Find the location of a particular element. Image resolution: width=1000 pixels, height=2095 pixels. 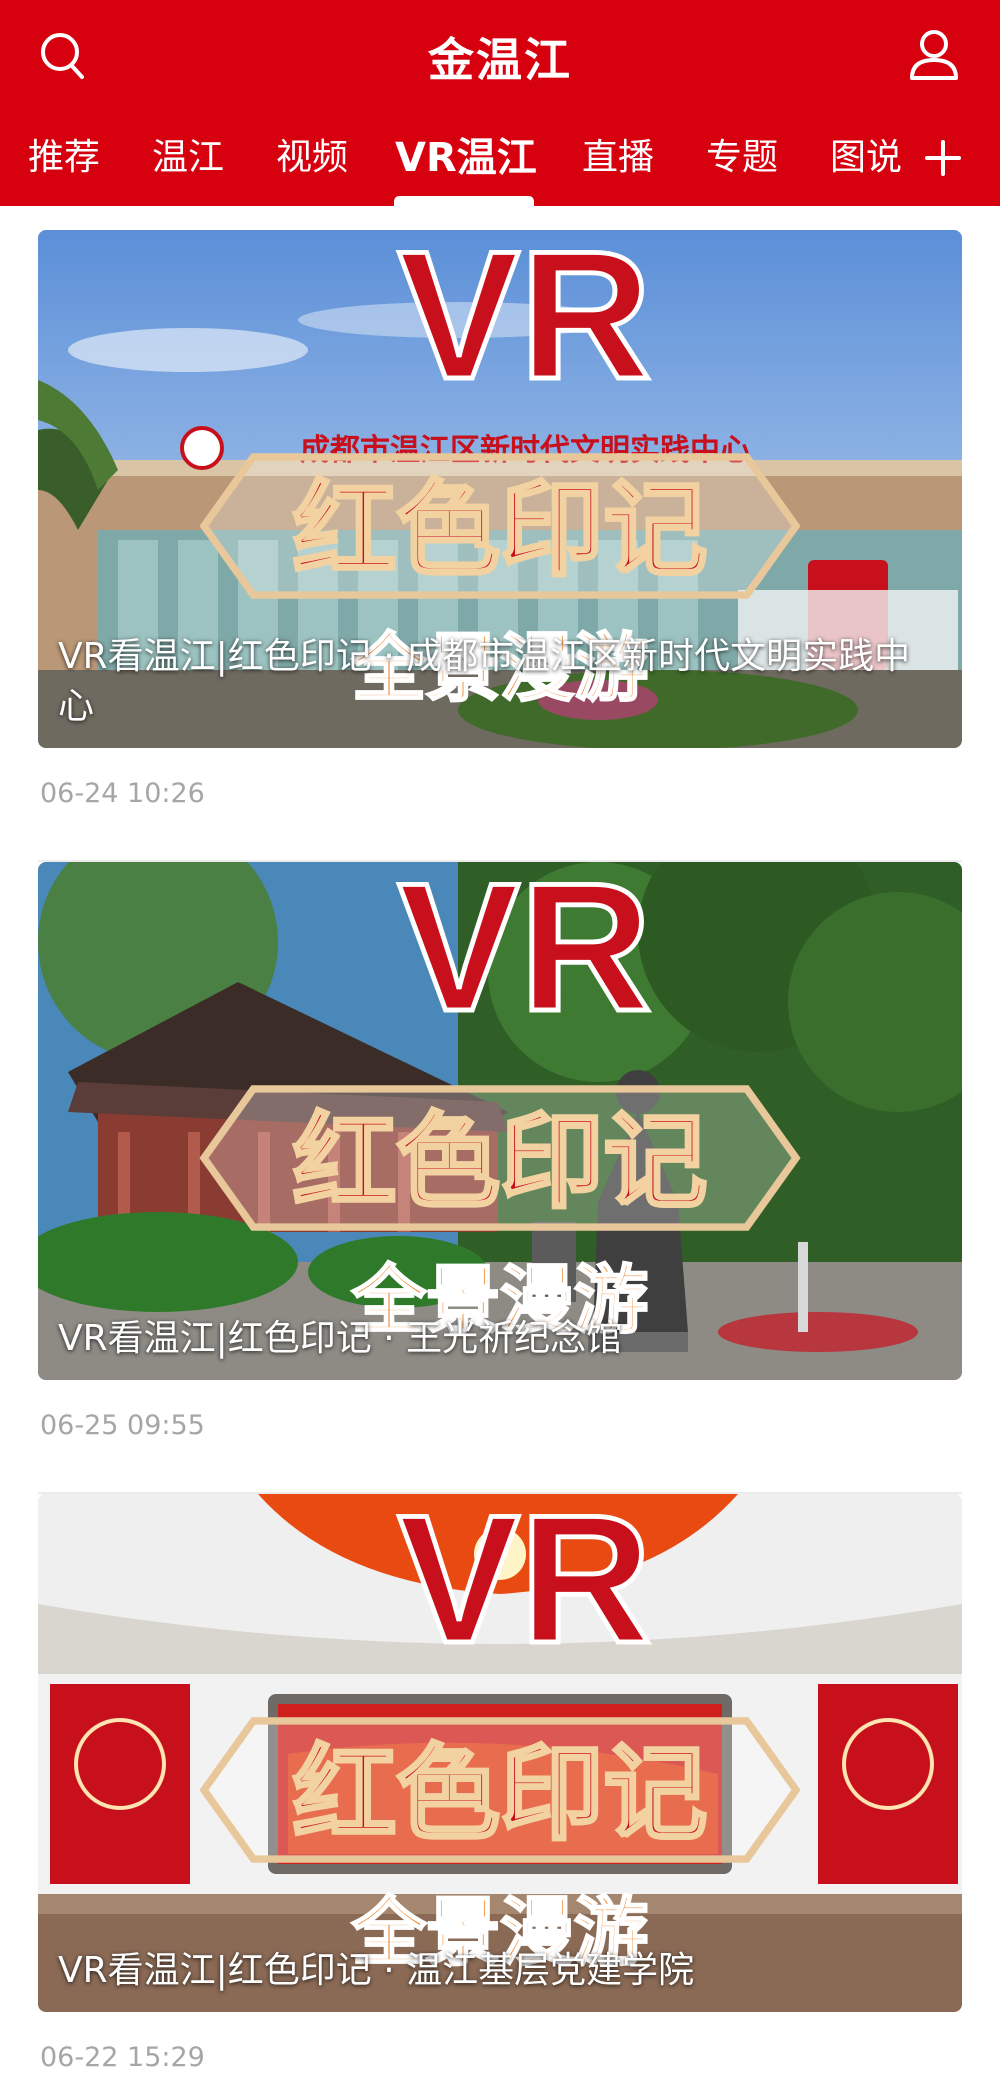

publish-time: 06-22 15:29 is located at coordinates (122, 2057).